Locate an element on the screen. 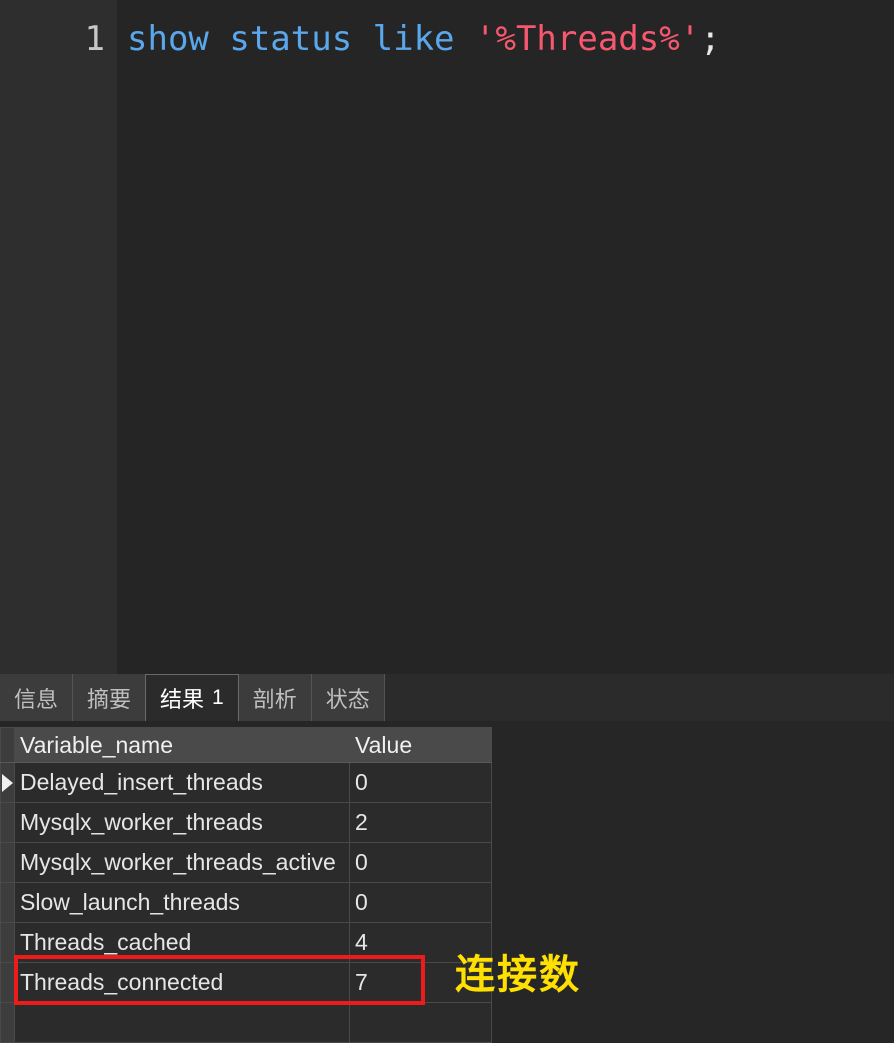 The height and width of the screenshot is (1043, 894). table-row: Slow_launch_threads 0 is located at coordinates (246, 902).